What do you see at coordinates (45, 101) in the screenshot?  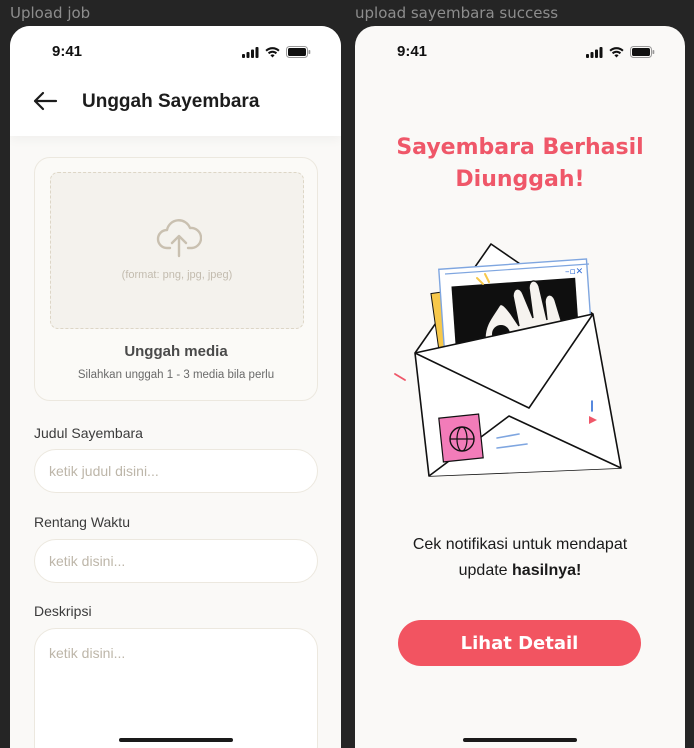 I see `back-arrow-icon` at bounding box center [45, 101].